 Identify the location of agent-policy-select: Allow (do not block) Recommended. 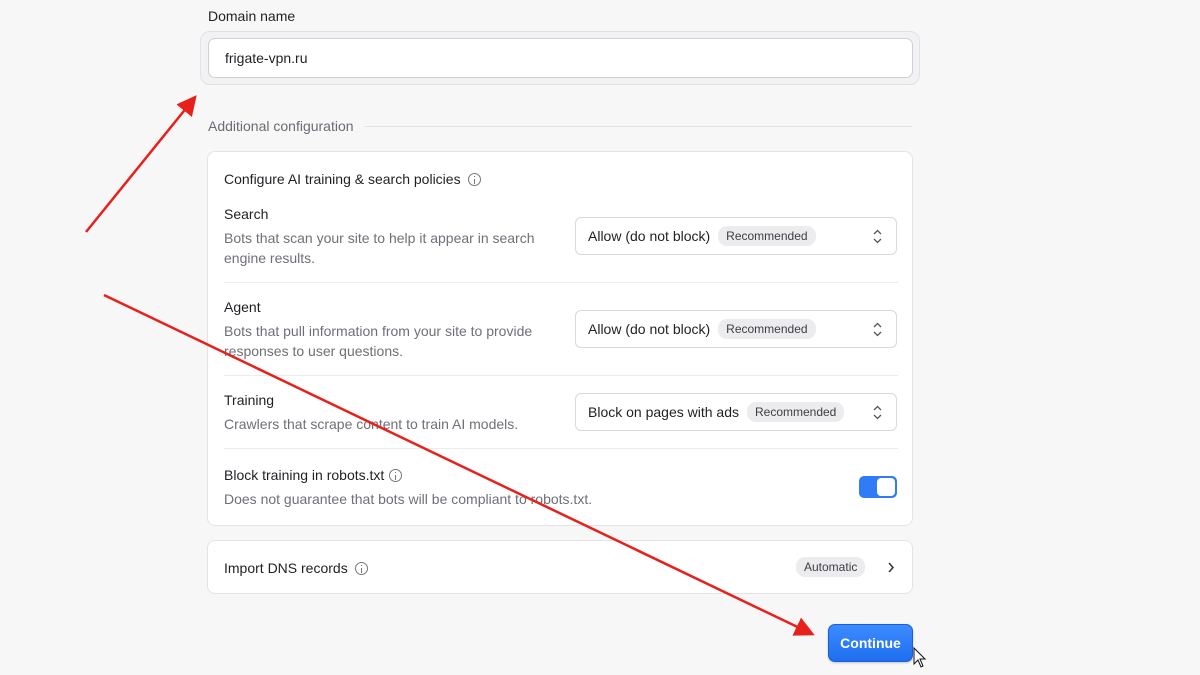
(736, 329).